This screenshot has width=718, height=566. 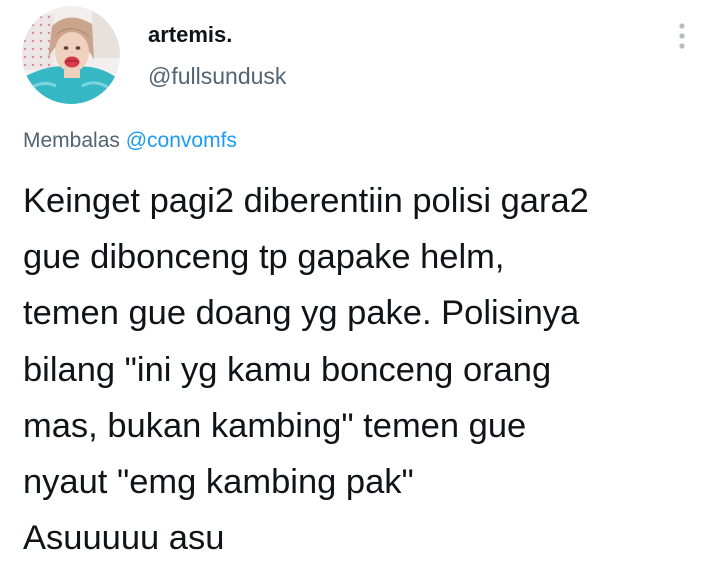 I want to click on tweet-text-line: nyaut "emg kambing pak", so click(x=218, y=482).